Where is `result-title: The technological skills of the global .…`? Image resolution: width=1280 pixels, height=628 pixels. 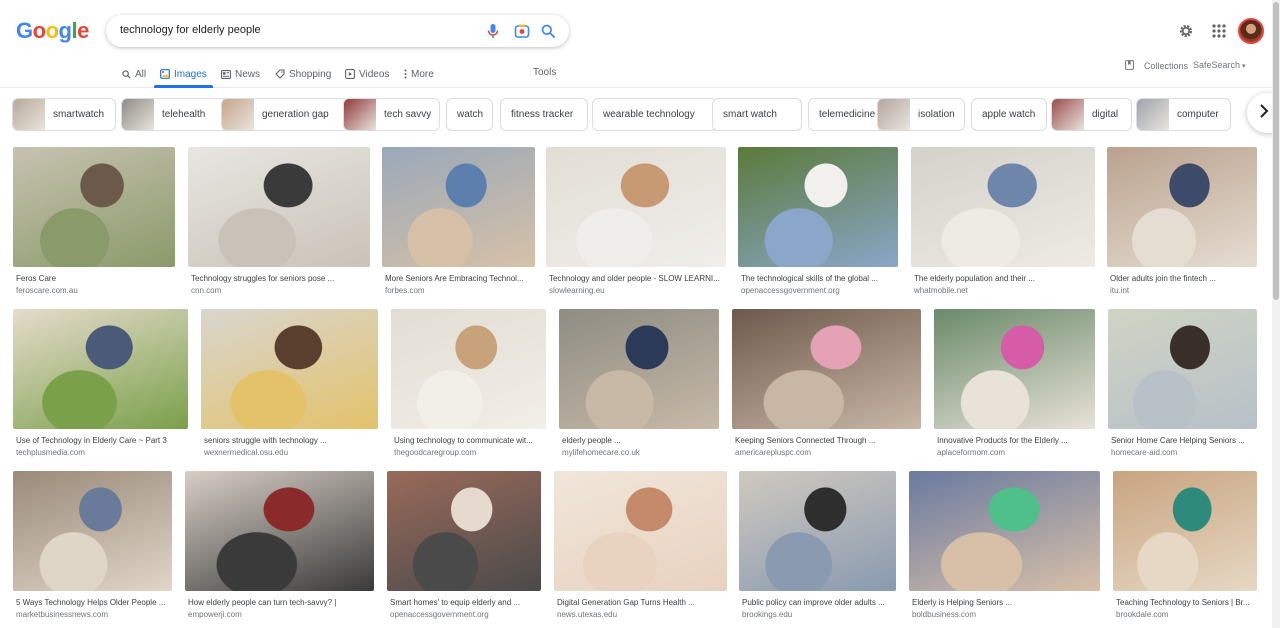 result-title: The technological skills of the global .… is located at coordinates (818, 278).